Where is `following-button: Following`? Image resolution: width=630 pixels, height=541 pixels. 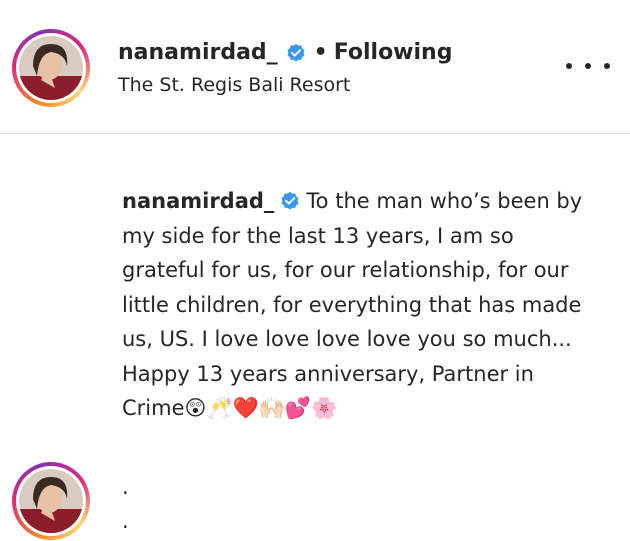
following-button: Following is located at coordinates (393, 52).